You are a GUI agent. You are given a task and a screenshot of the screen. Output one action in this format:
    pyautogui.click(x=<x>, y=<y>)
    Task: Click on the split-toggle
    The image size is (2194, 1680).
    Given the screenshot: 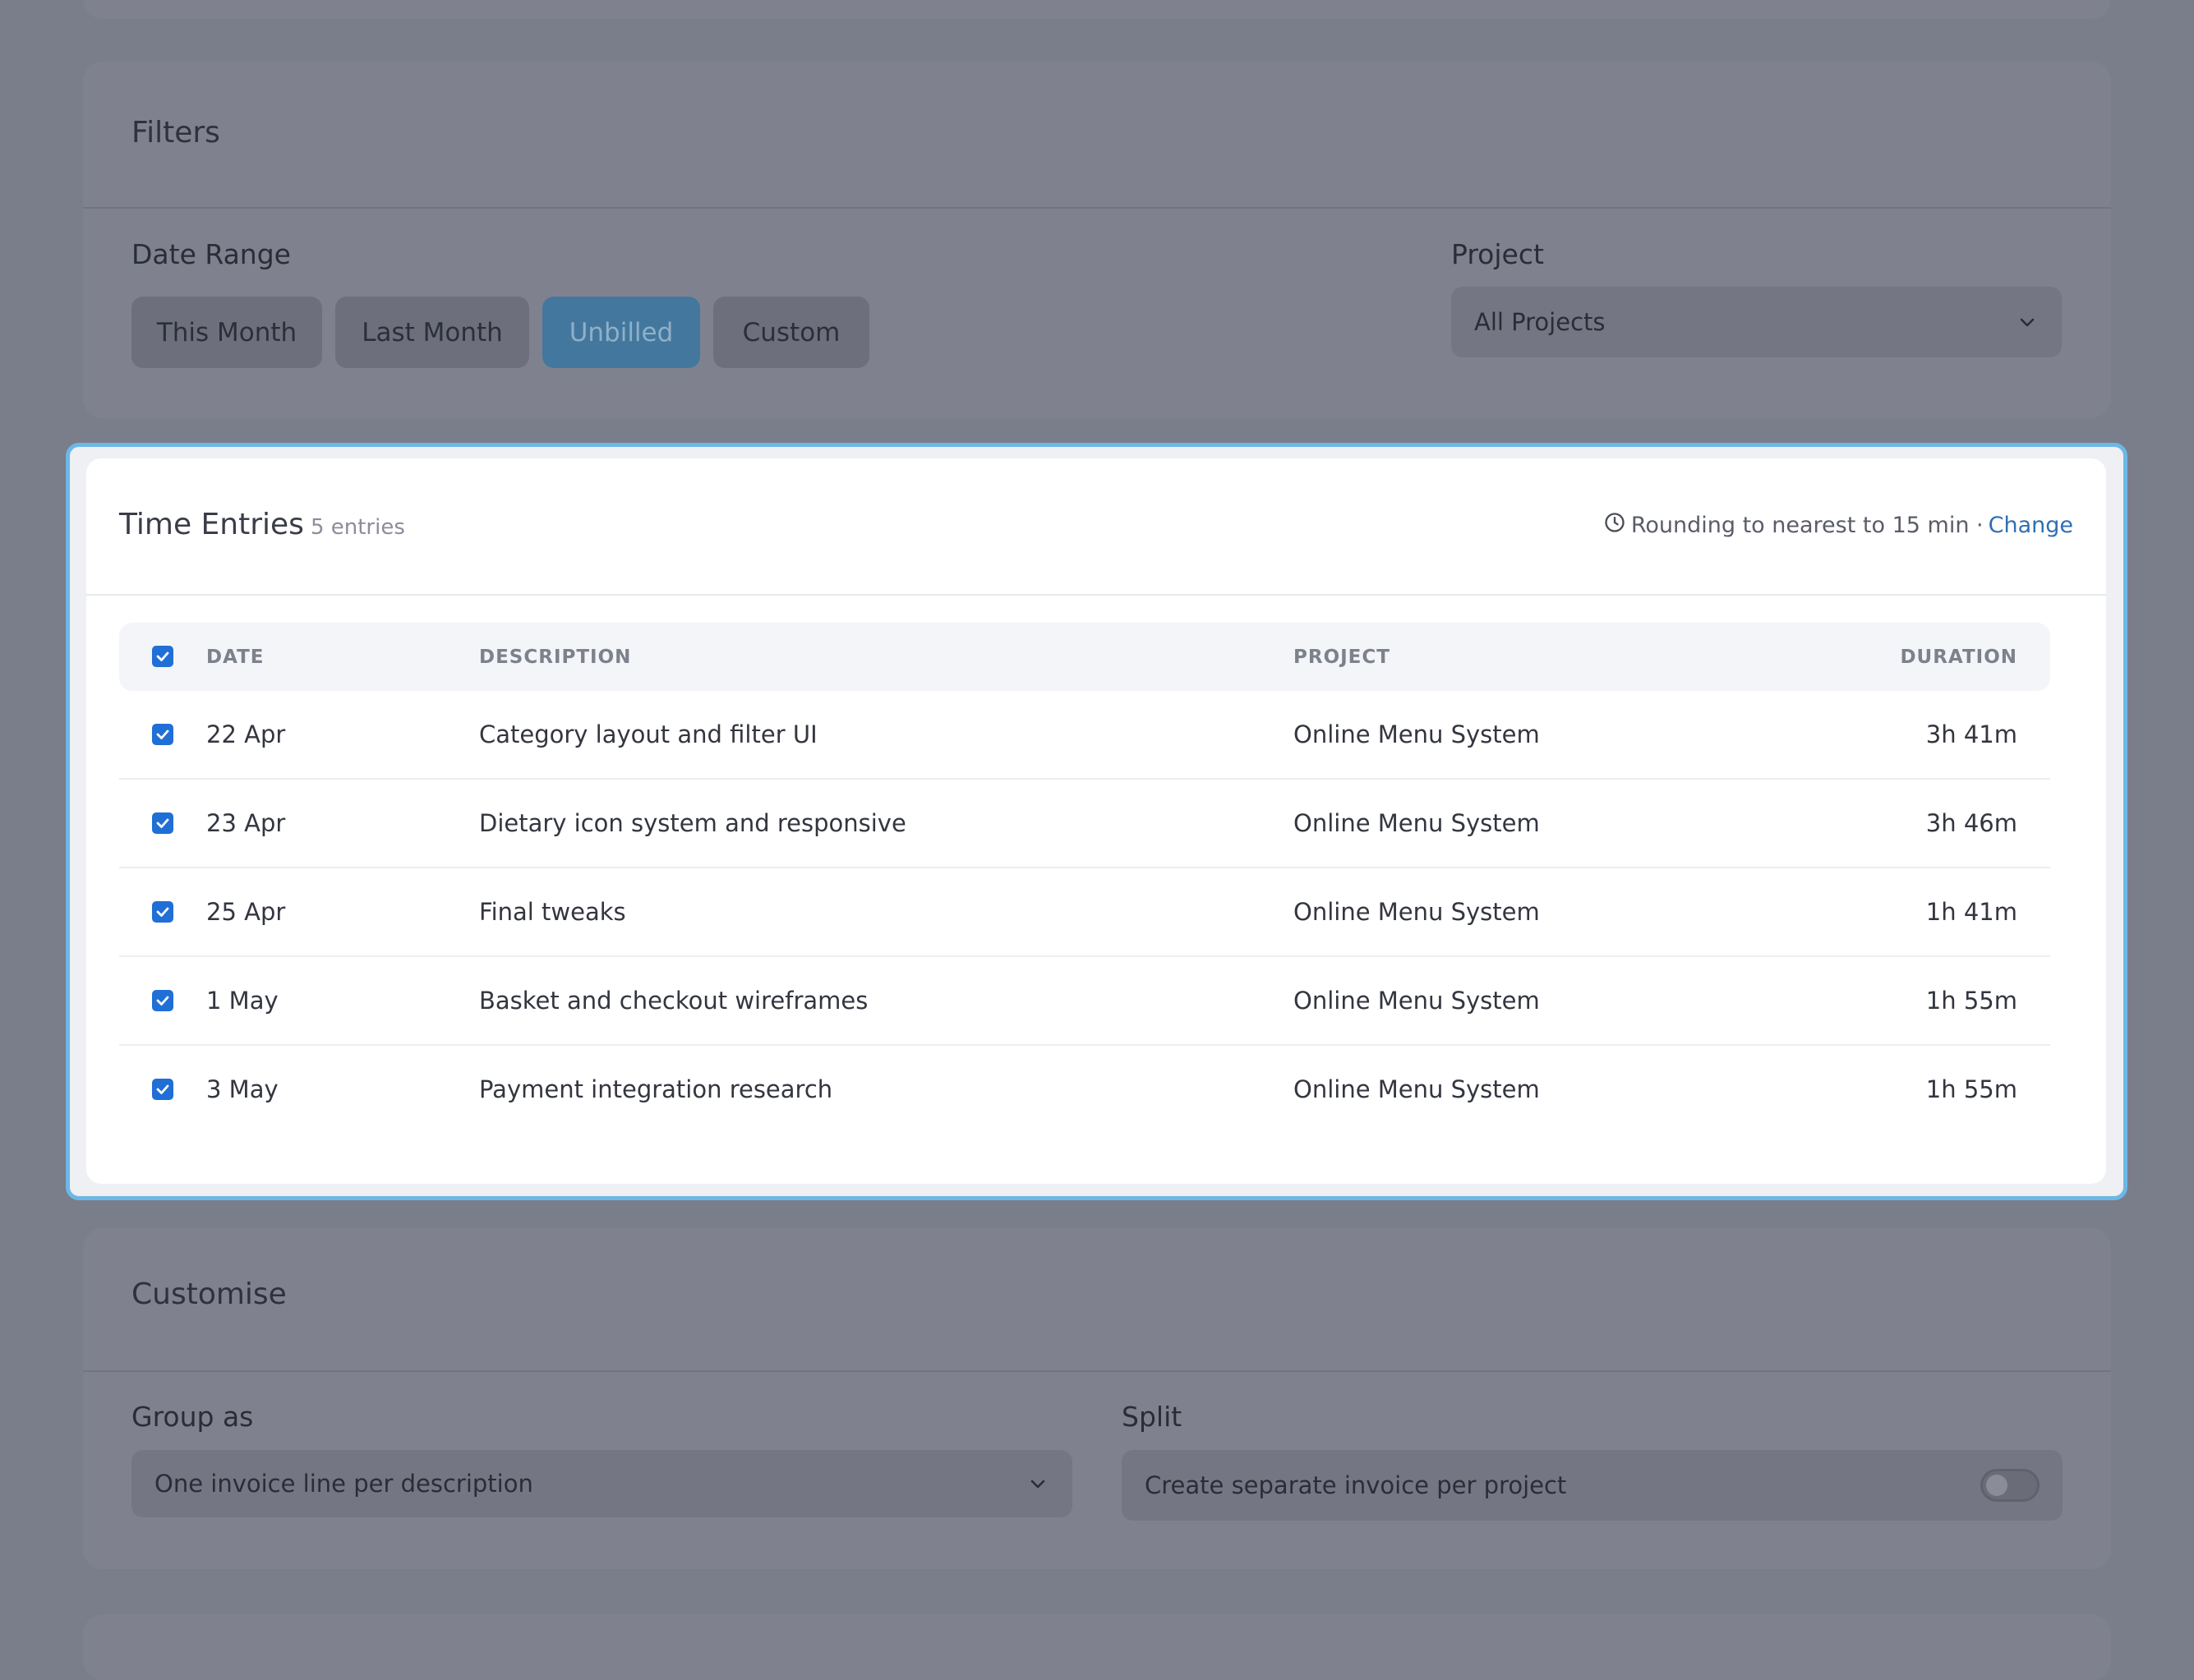 What is the action you would take?
    pyautogui.click(x=2010, y=1485)
    